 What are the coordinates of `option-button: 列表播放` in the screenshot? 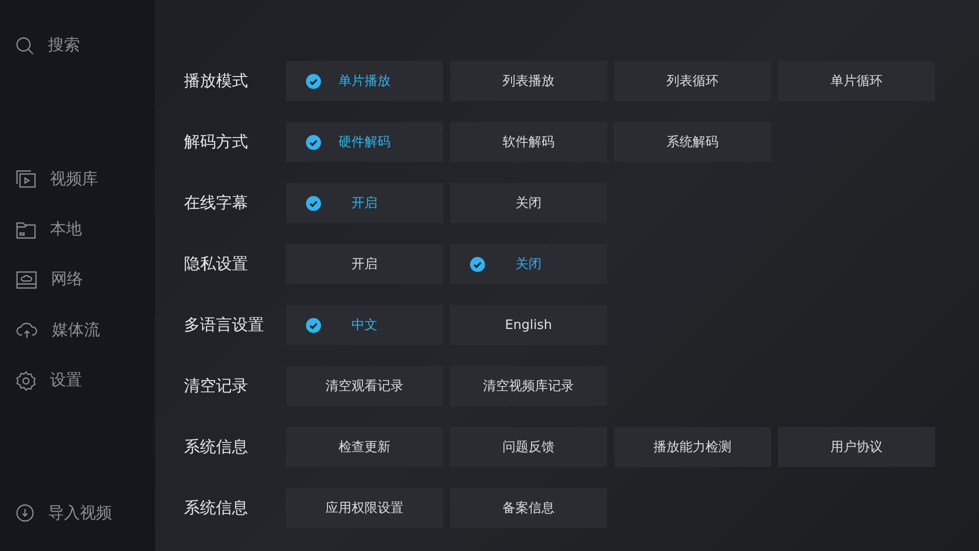 It's located at (528, 81).